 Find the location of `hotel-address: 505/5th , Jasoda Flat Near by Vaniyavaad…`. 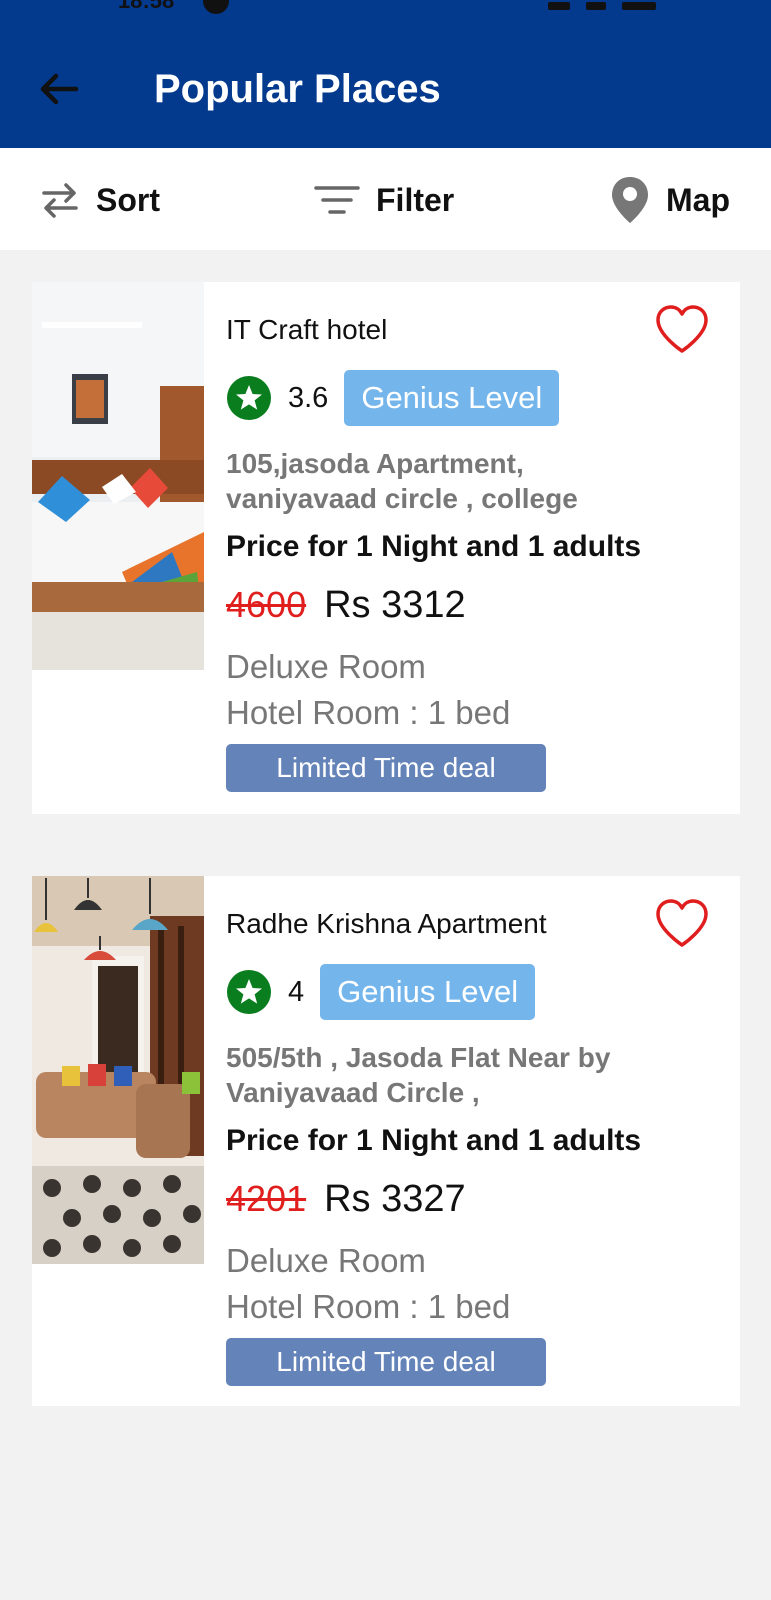

hotel-address: 505/5th , Jasoda Flat Near by Vaniyavaad… is located at coordinates (418, 1075).